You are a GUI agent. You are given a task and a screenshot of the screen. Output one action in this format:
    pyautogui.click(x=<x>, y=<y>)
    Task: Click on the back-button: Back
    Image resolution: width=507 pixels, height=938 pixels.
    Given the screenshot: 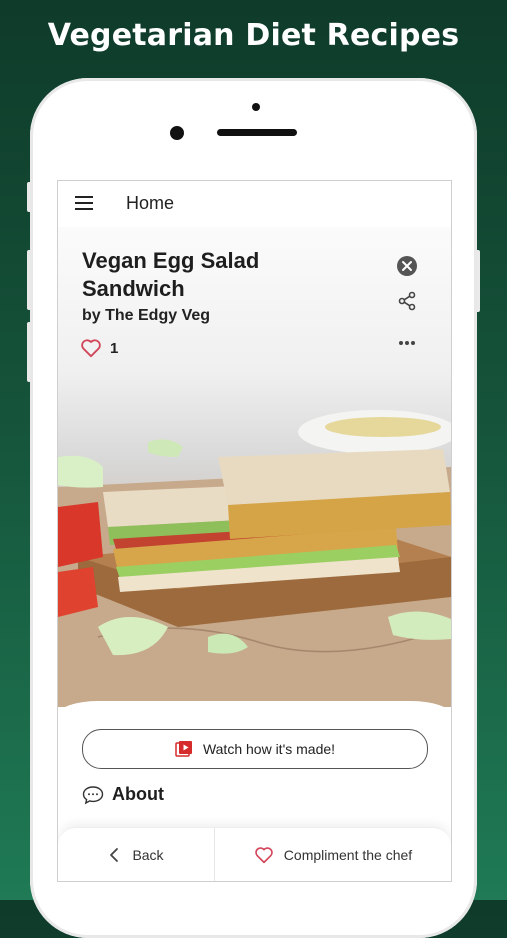 What is the action you would take?
    pyautogui.click(x=136, y=854)
    